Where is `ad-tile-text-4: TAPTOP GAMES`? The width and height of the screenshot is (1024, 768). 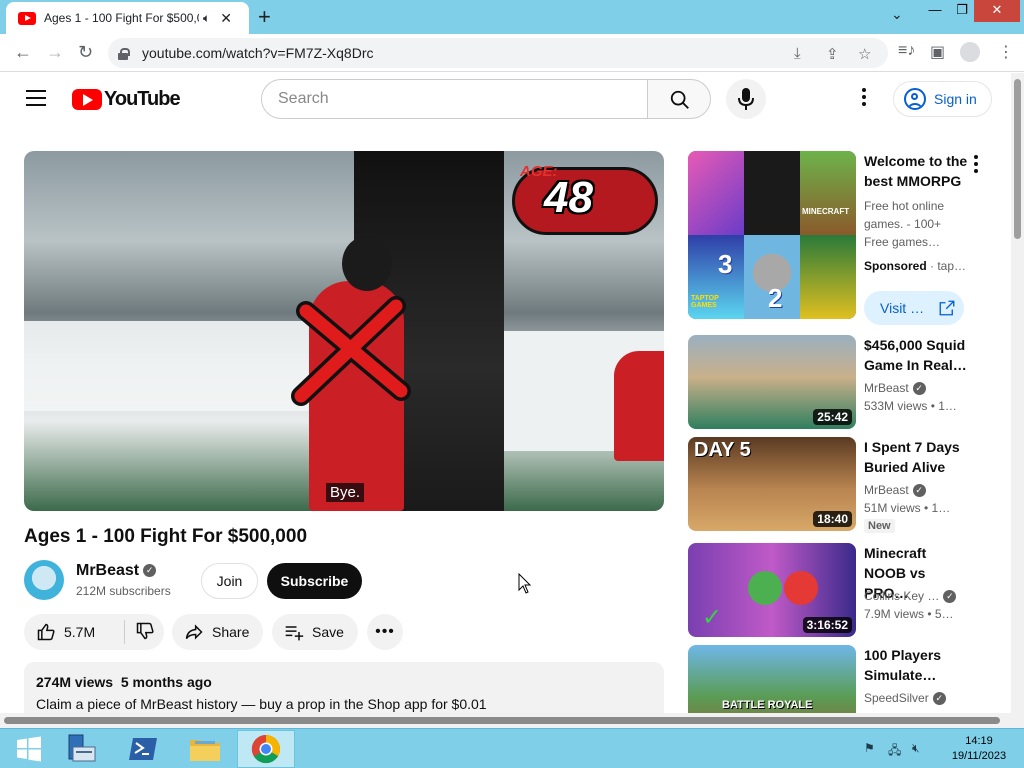 ad-tile-text-4: TAPTOP GAMES is located at coordinates (705, 302).